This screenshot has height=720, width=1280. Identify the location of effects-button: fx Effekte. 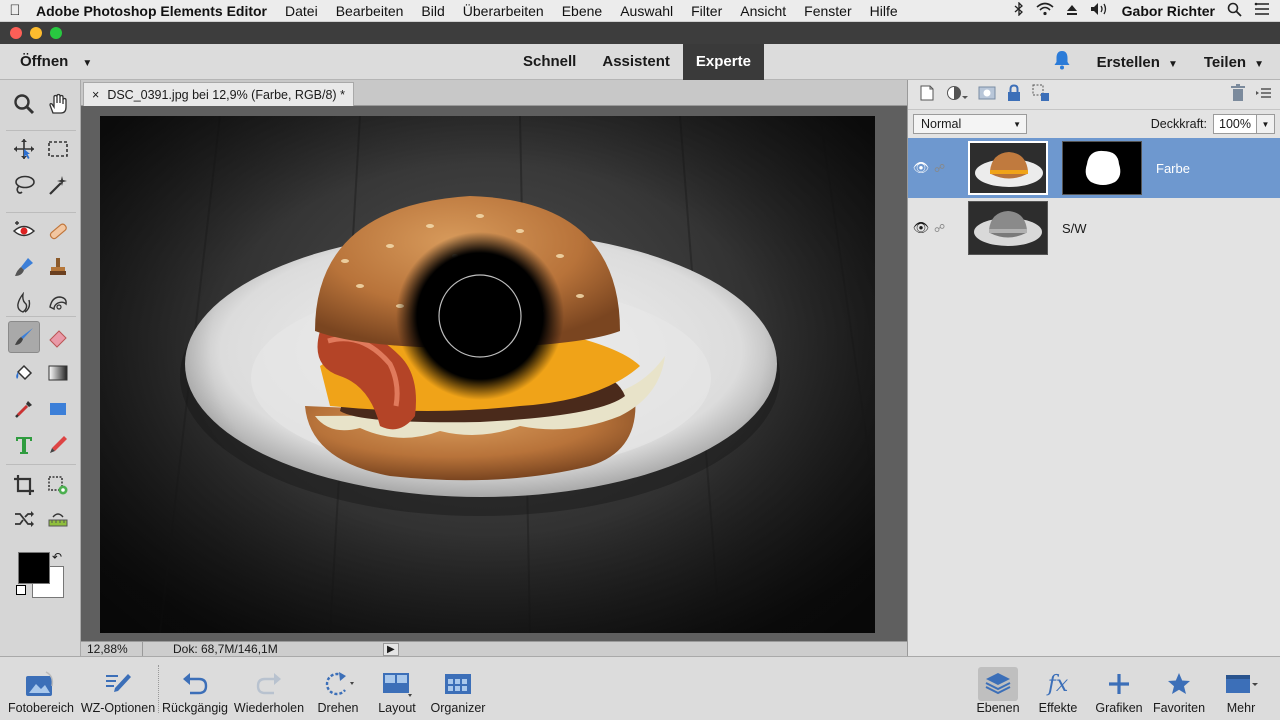
(1058, 688).